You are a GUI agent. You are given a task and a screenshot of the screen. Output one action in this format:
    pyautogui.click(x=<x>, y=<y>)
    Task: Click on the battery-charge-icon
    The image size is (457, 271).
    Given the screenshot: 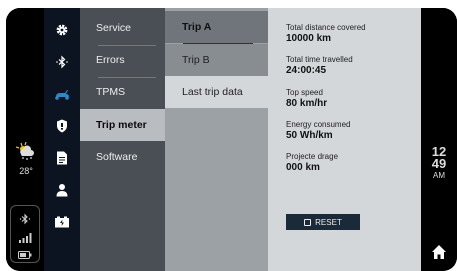 What is the action you would take?
    pyautogui.click(x=62, y=222)
    